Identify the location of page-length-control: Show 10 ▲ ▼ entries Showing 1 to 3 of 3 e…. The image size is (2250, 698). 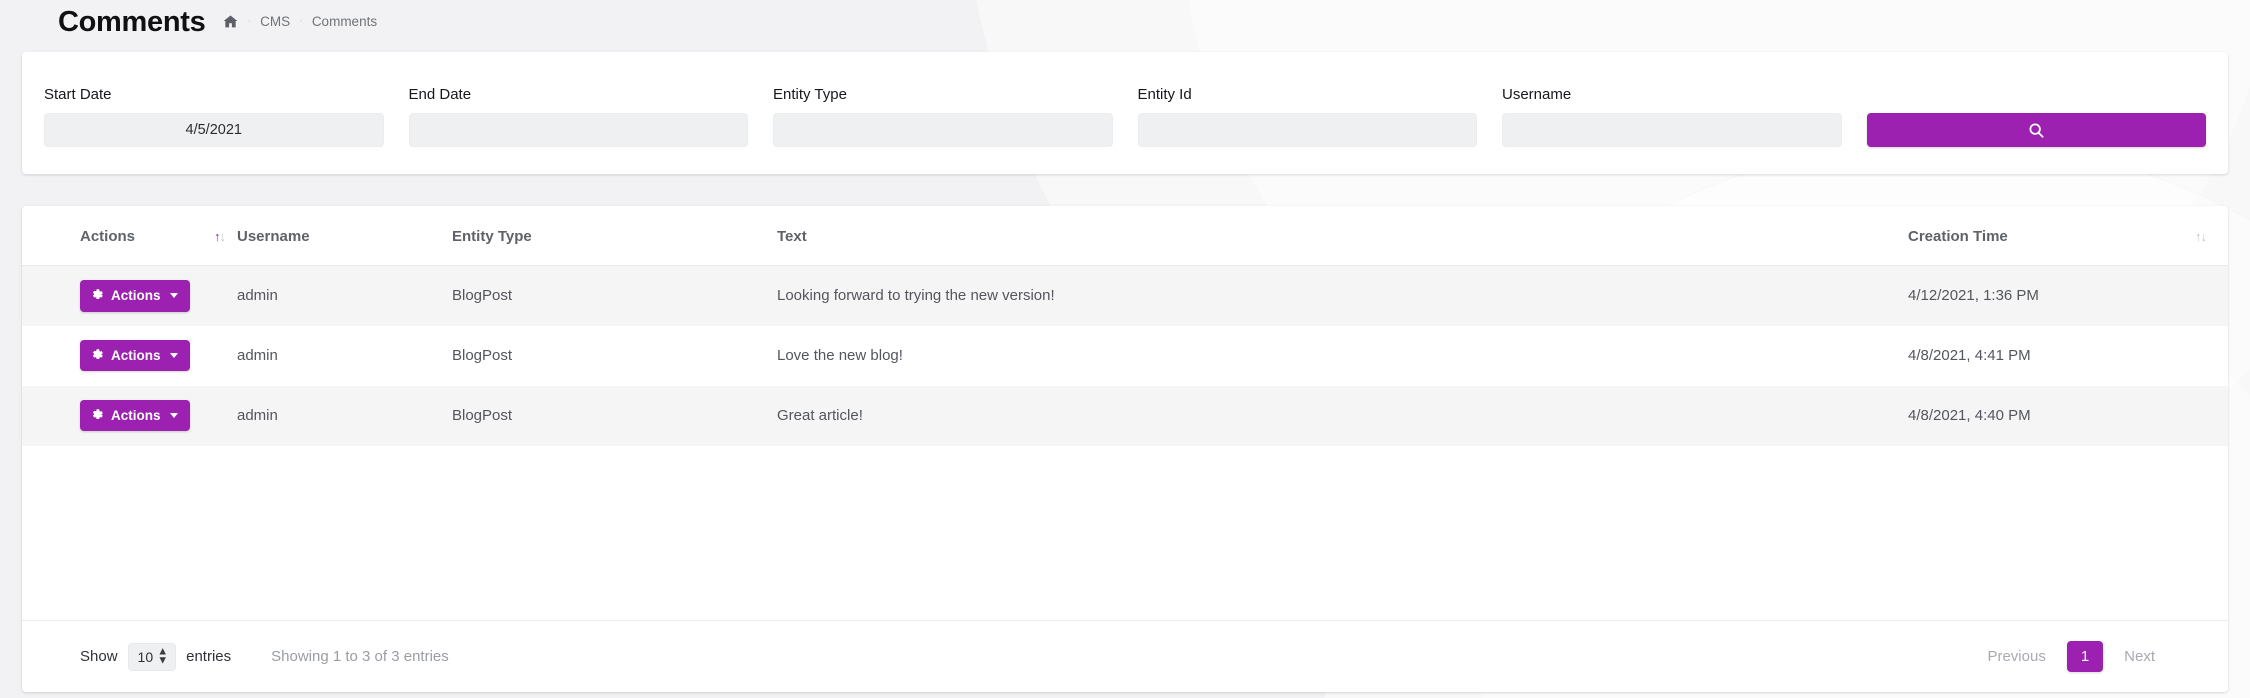
(264, 656).